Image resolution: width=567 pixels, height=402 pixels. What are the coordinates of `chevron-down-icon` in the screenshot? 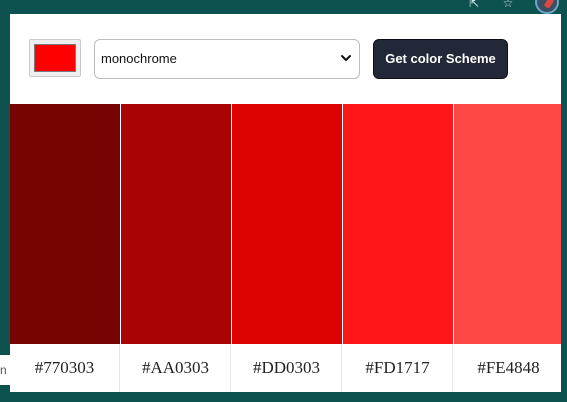 It's located at (346, 58).